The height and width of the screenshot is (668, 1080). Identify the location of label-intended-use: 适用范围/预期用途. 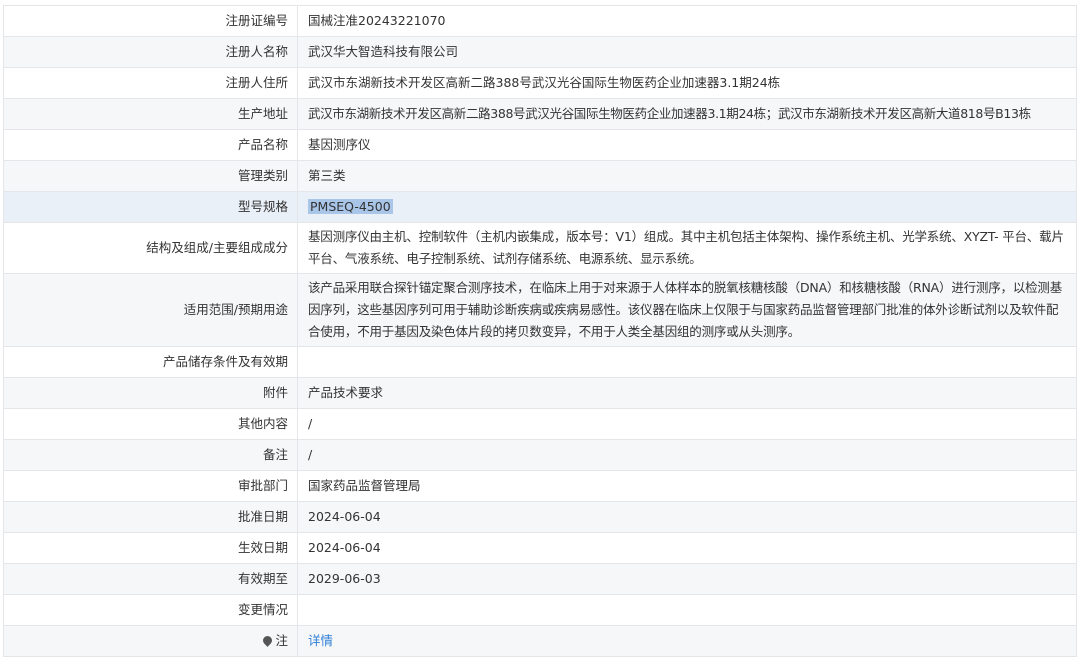
(150, 310).